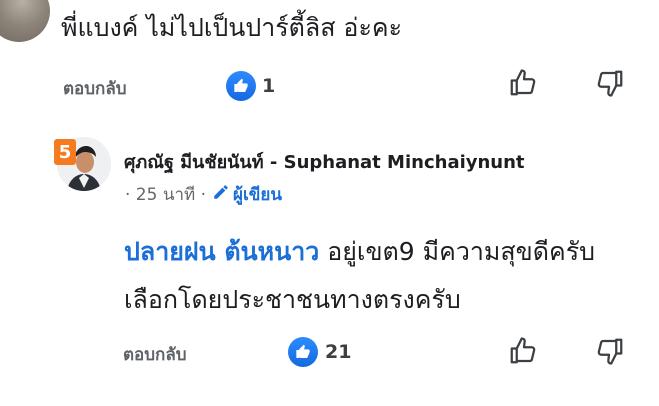 The image size is (659, 406). I want to click on reply-time: · 25 นาที ·, so click(166, 195).